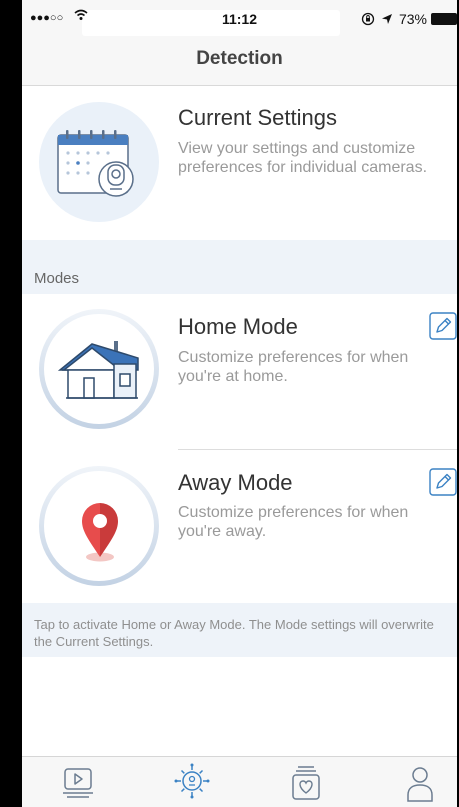 Image resolution: width=459 pixels, height=807 pixels. What do you see at coordinates (306, 783) in the screenshot?
I see `memories-icon` at bounding box center [306, 783].